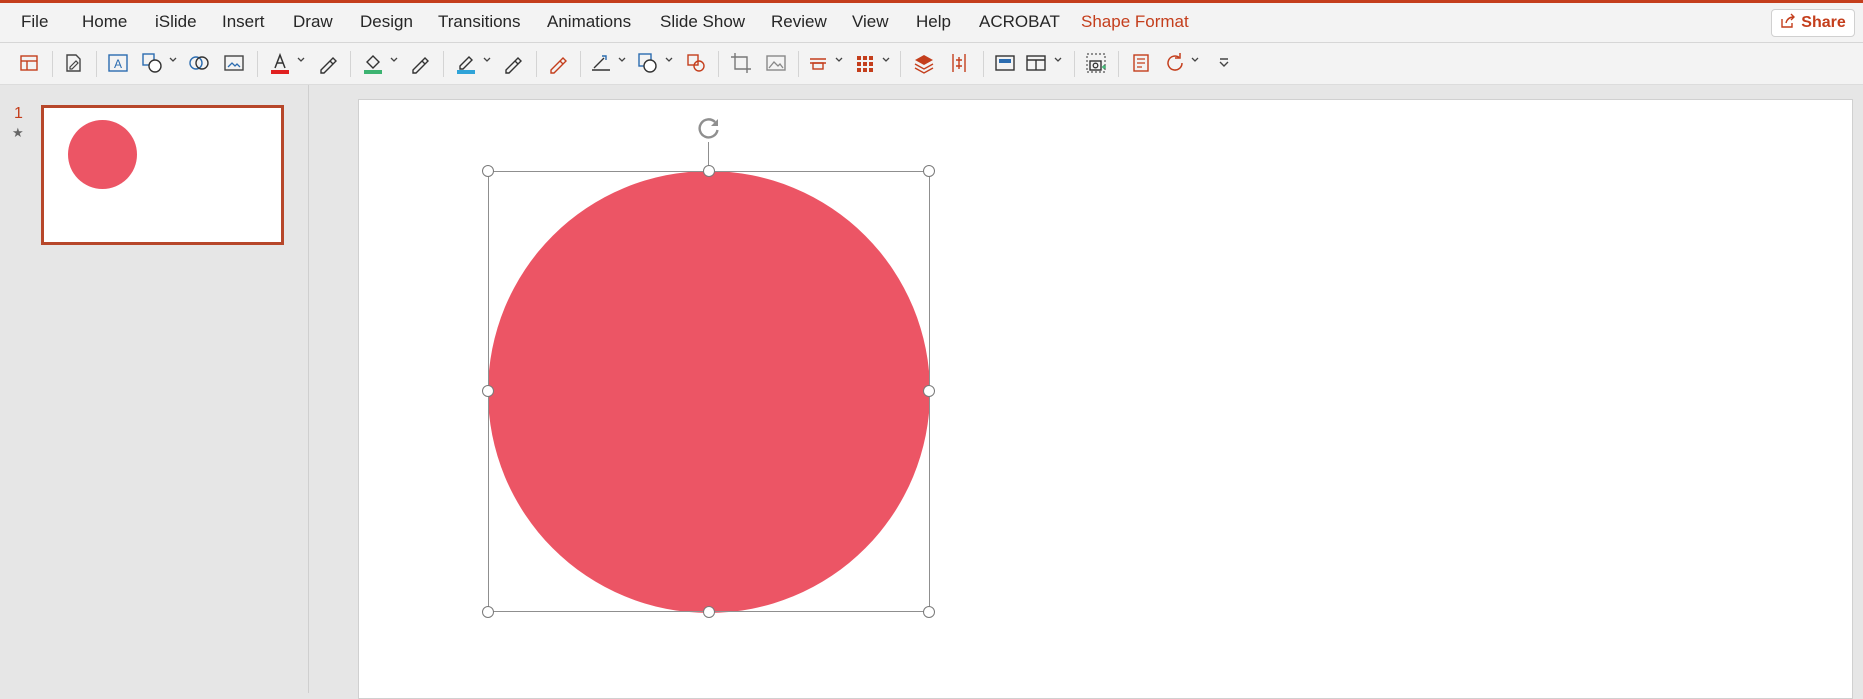 The width and height of the screenshot is (1863, 699). Describe the element at coordinates (488, 391) in the screenshot. I see `resize-handle-left` at that location.